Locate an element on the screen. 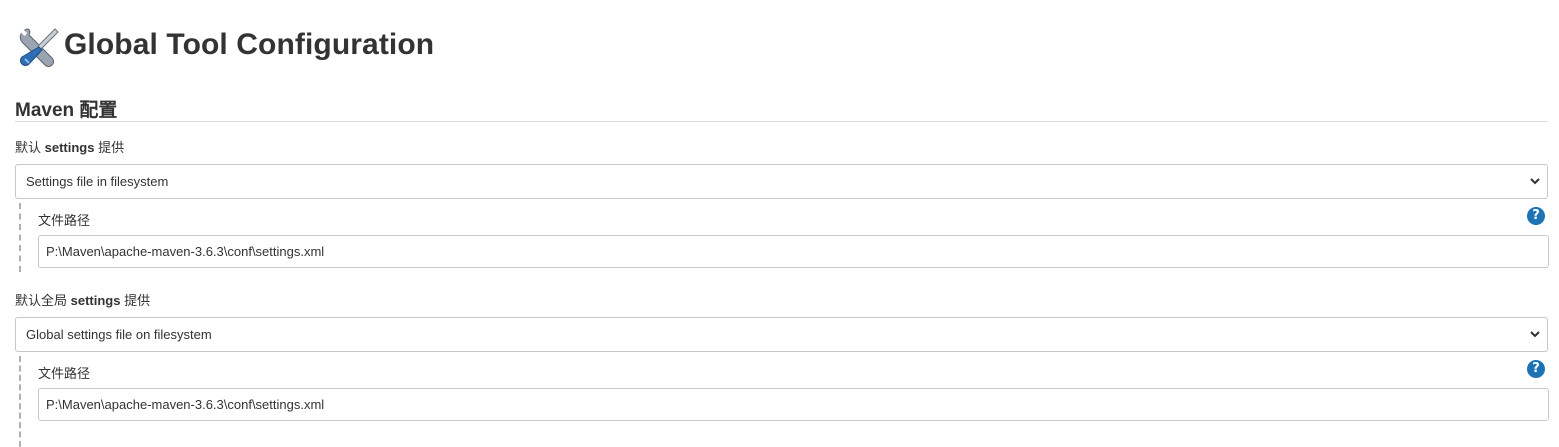 This screenshot has width=1559, height=447. page-header: Global Tool Configuration is located at coordinates (226, 45).